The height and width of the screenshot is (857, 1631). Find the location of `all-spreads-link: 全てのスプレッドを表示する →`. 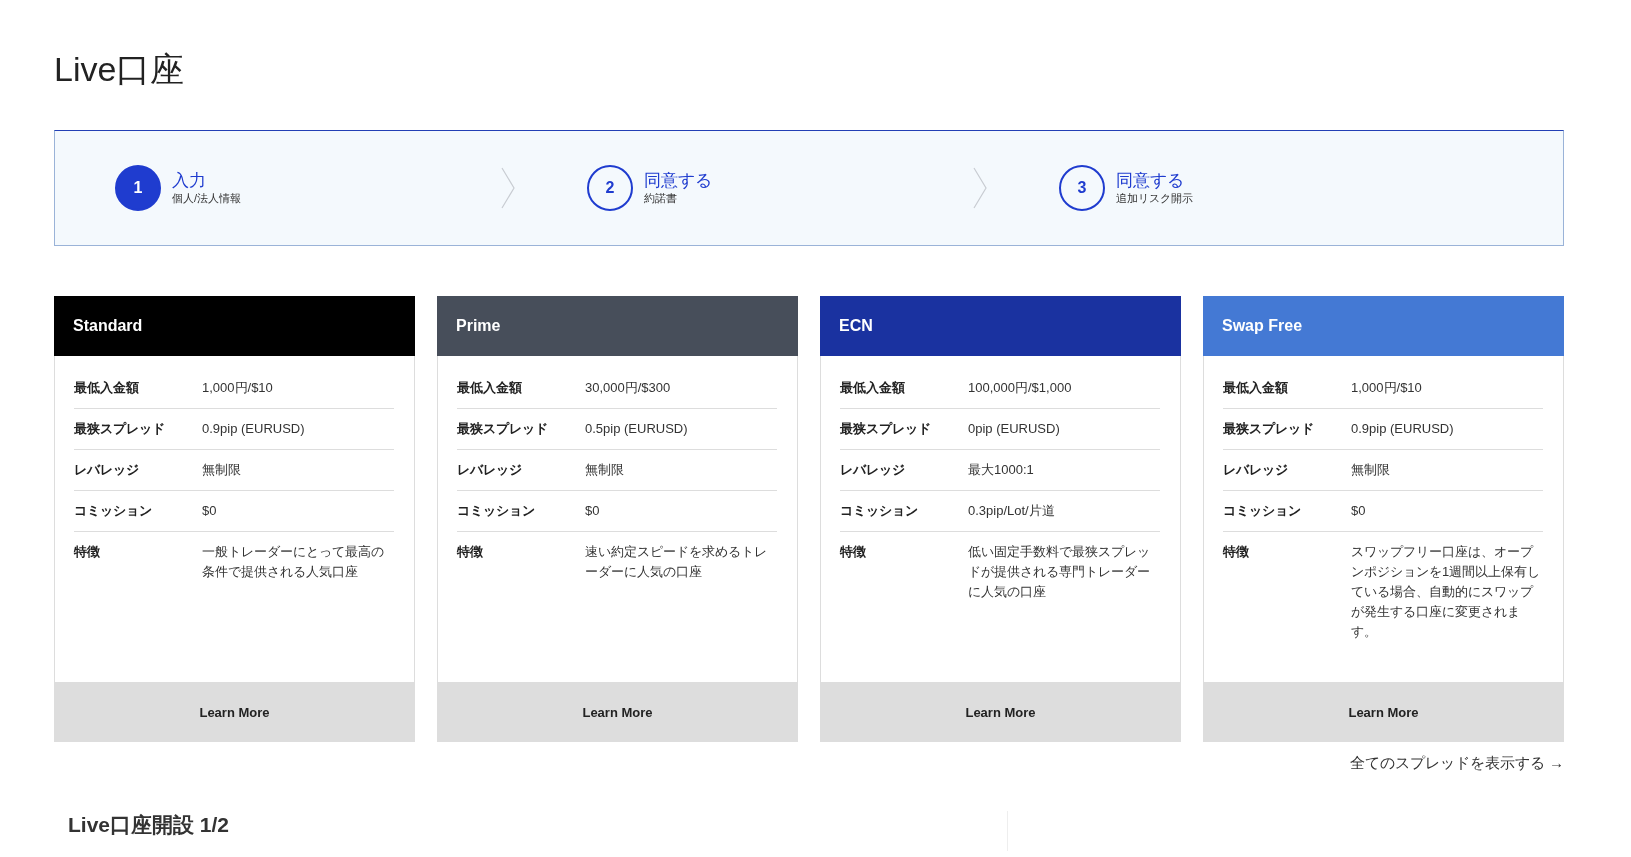

all-spreads-link: 全てのスプレッドを表示する → is located at coordinates (1456, 763).